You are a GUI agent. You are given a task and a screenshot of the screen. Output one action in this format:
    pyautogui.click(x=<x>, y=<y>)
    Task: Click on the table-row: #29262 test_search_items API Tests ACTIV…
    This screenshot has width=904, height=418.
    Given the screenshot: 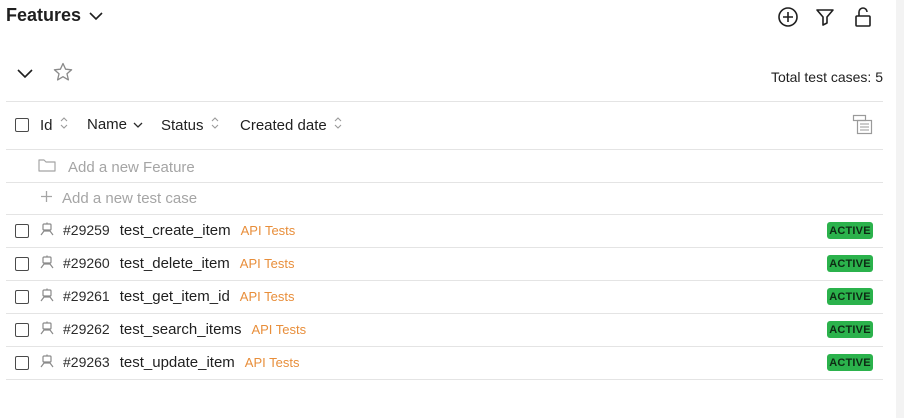 What is the action you would take?
    pyautogui.click(x=444, y=330)
    